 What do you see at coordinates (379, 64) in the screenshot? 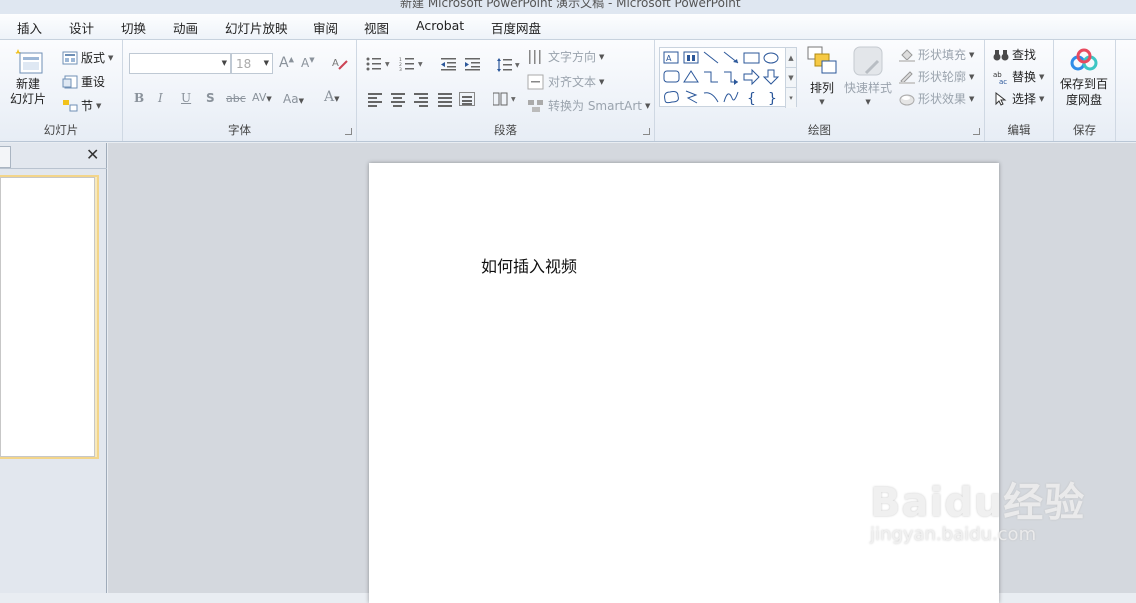
I see `bullets-icon: ▼` at bounding box center [379, 64].